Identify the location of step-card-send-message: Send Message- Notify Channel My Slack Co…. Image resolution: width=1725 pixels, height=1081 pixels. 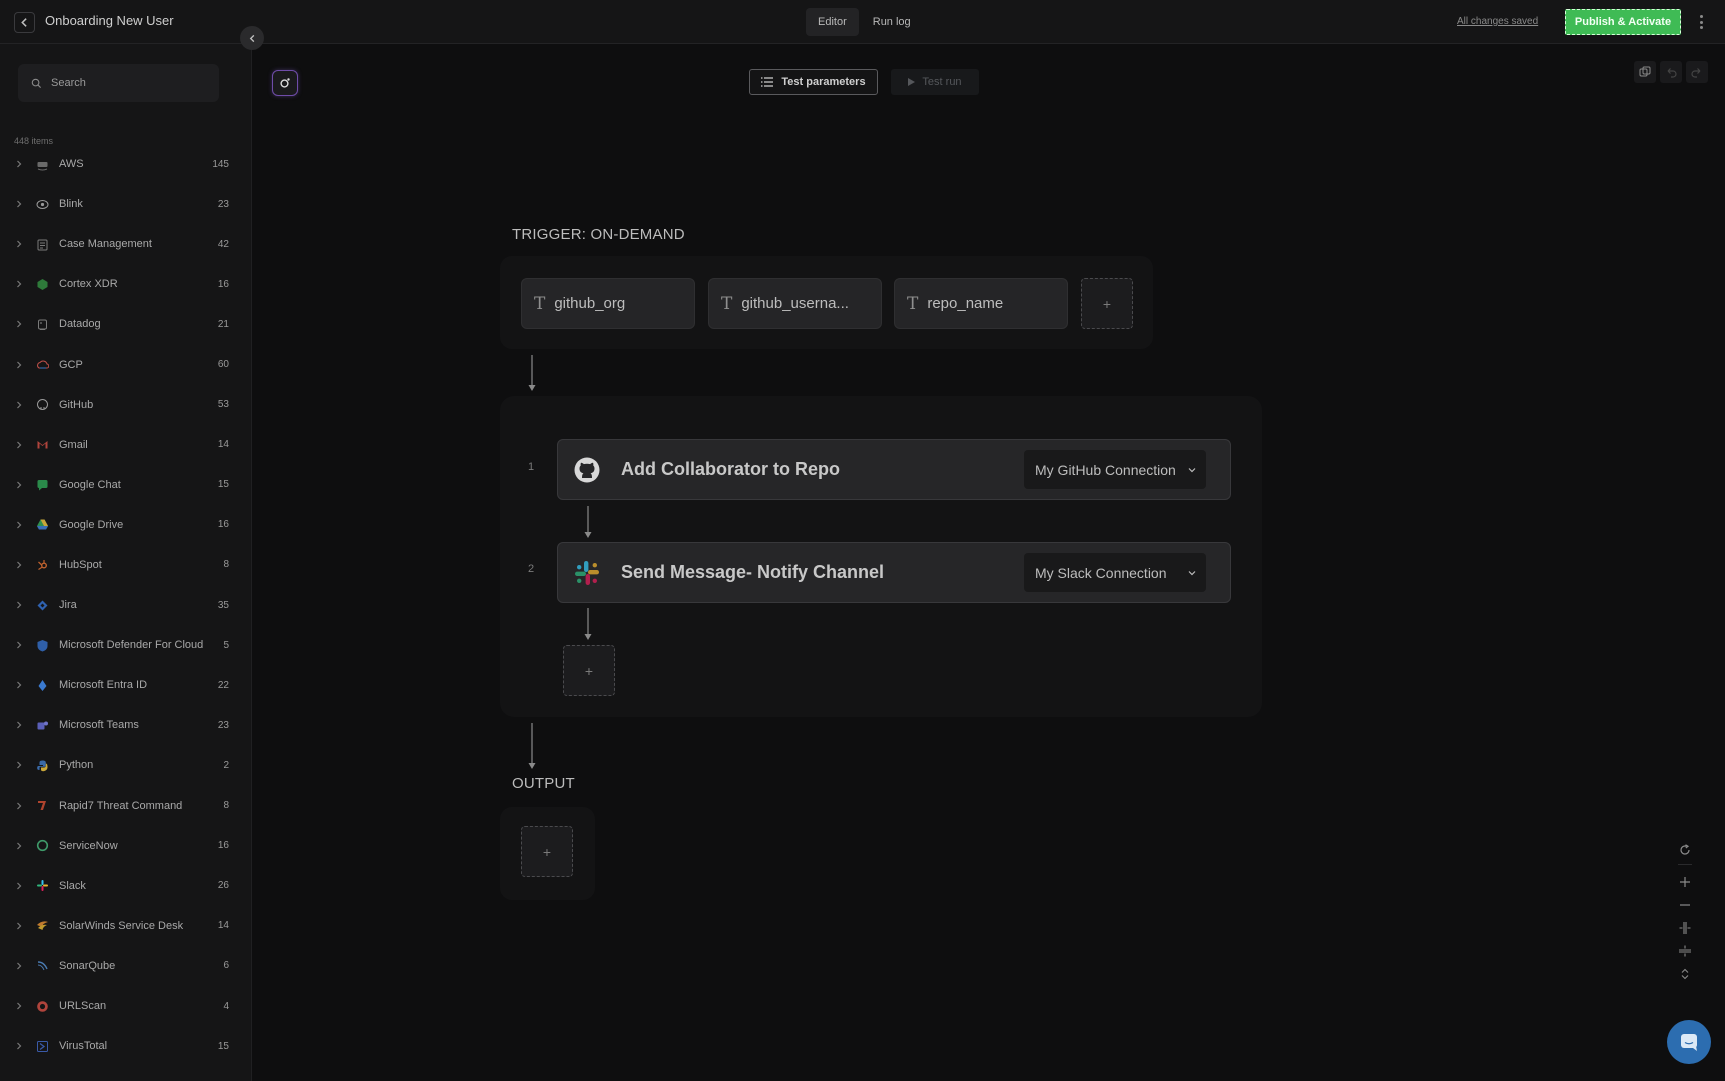
(894, 572).